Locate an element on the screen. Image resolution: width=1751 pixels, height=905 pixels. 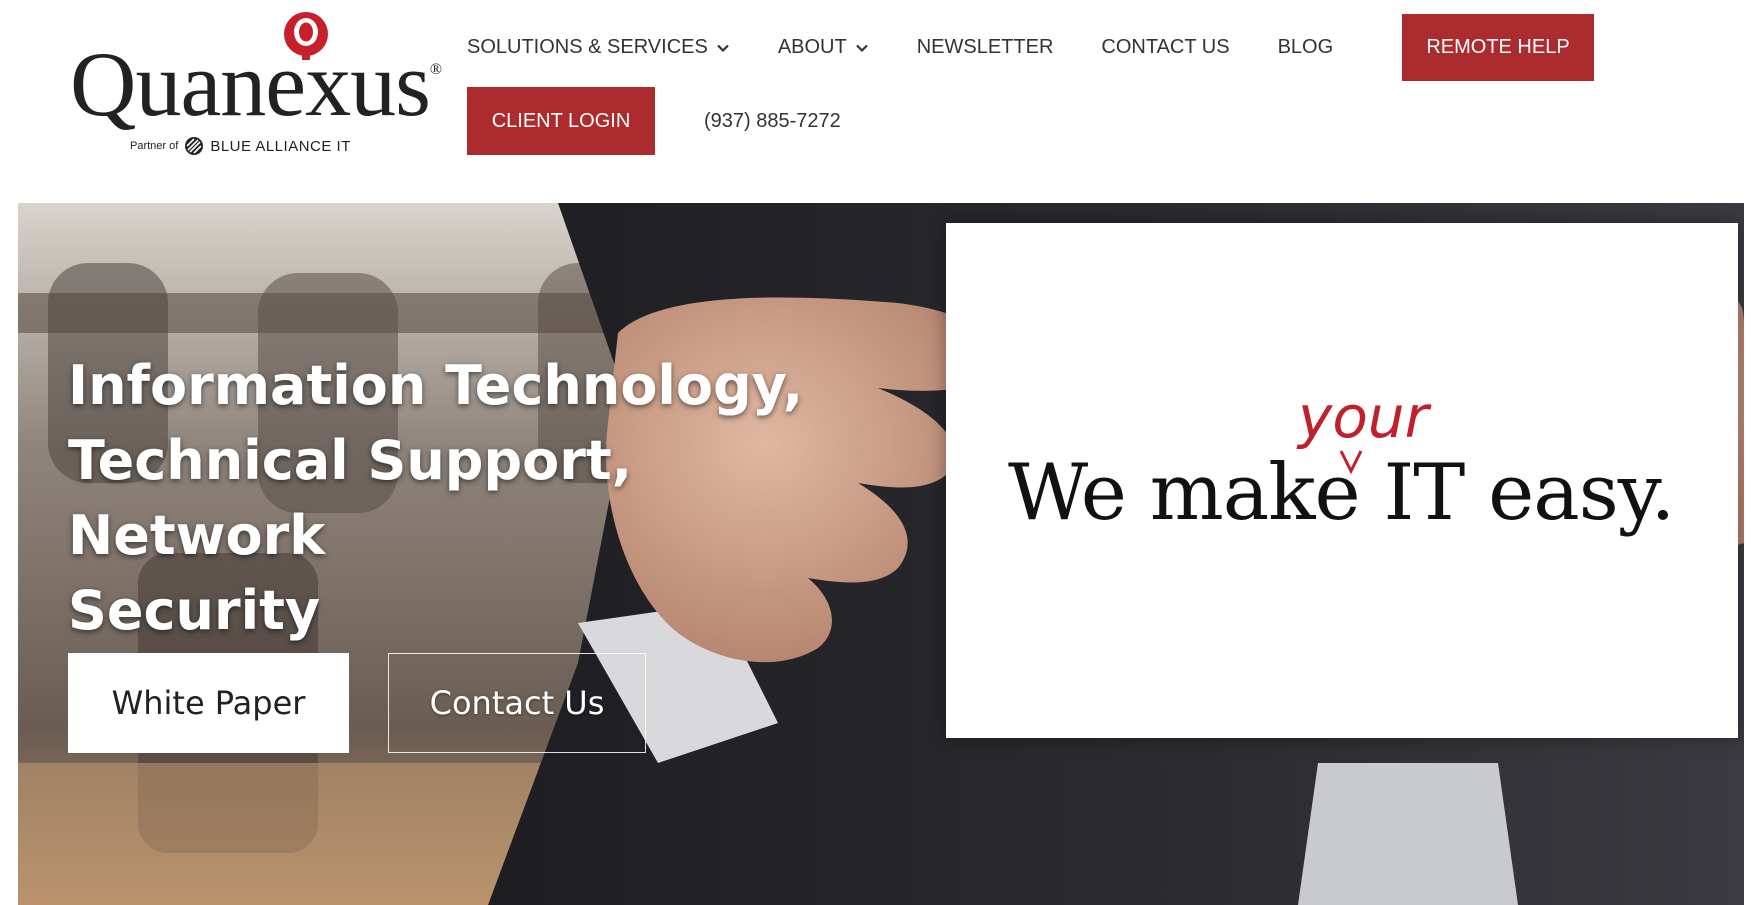
nav-item-label: BLOG is located at coordinates (1305, 47).